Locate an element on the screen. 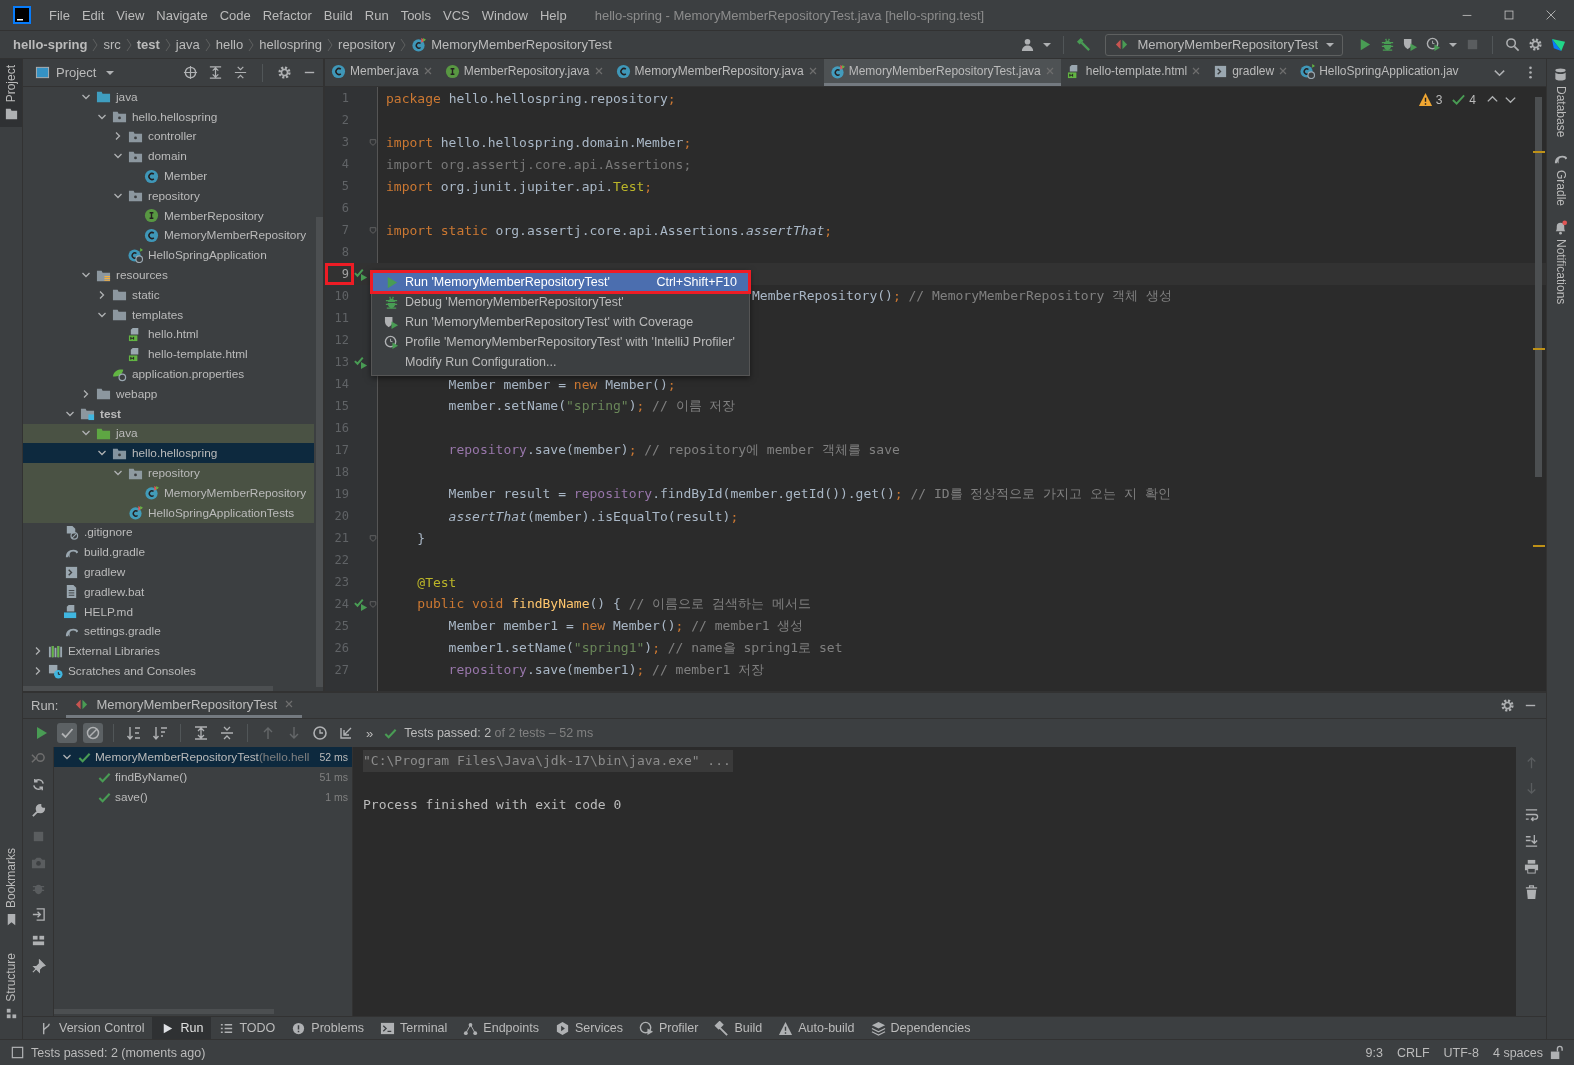 The height and width of the screenshot is (1065, 1574). tool-window-tab: Dependencies is located at coordinates (920, 1028).